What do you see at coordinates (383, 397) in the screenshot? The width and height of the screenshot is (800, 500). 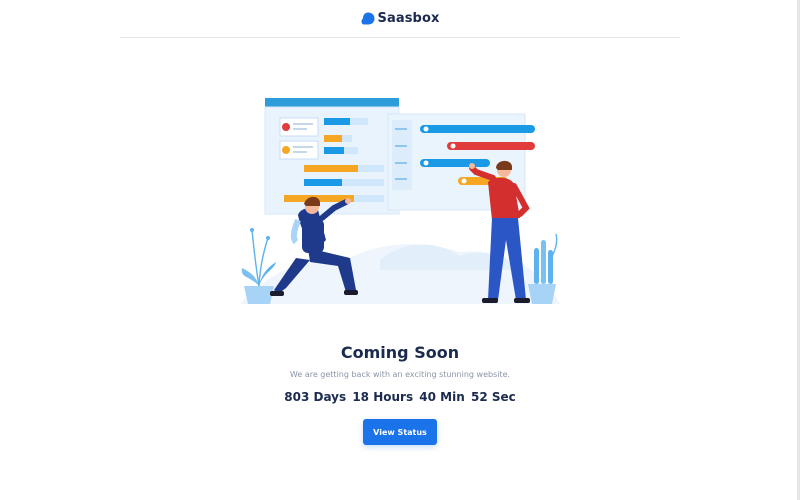 I see `countdown-hours: 18 Hours` at bounding box center [383, 397].